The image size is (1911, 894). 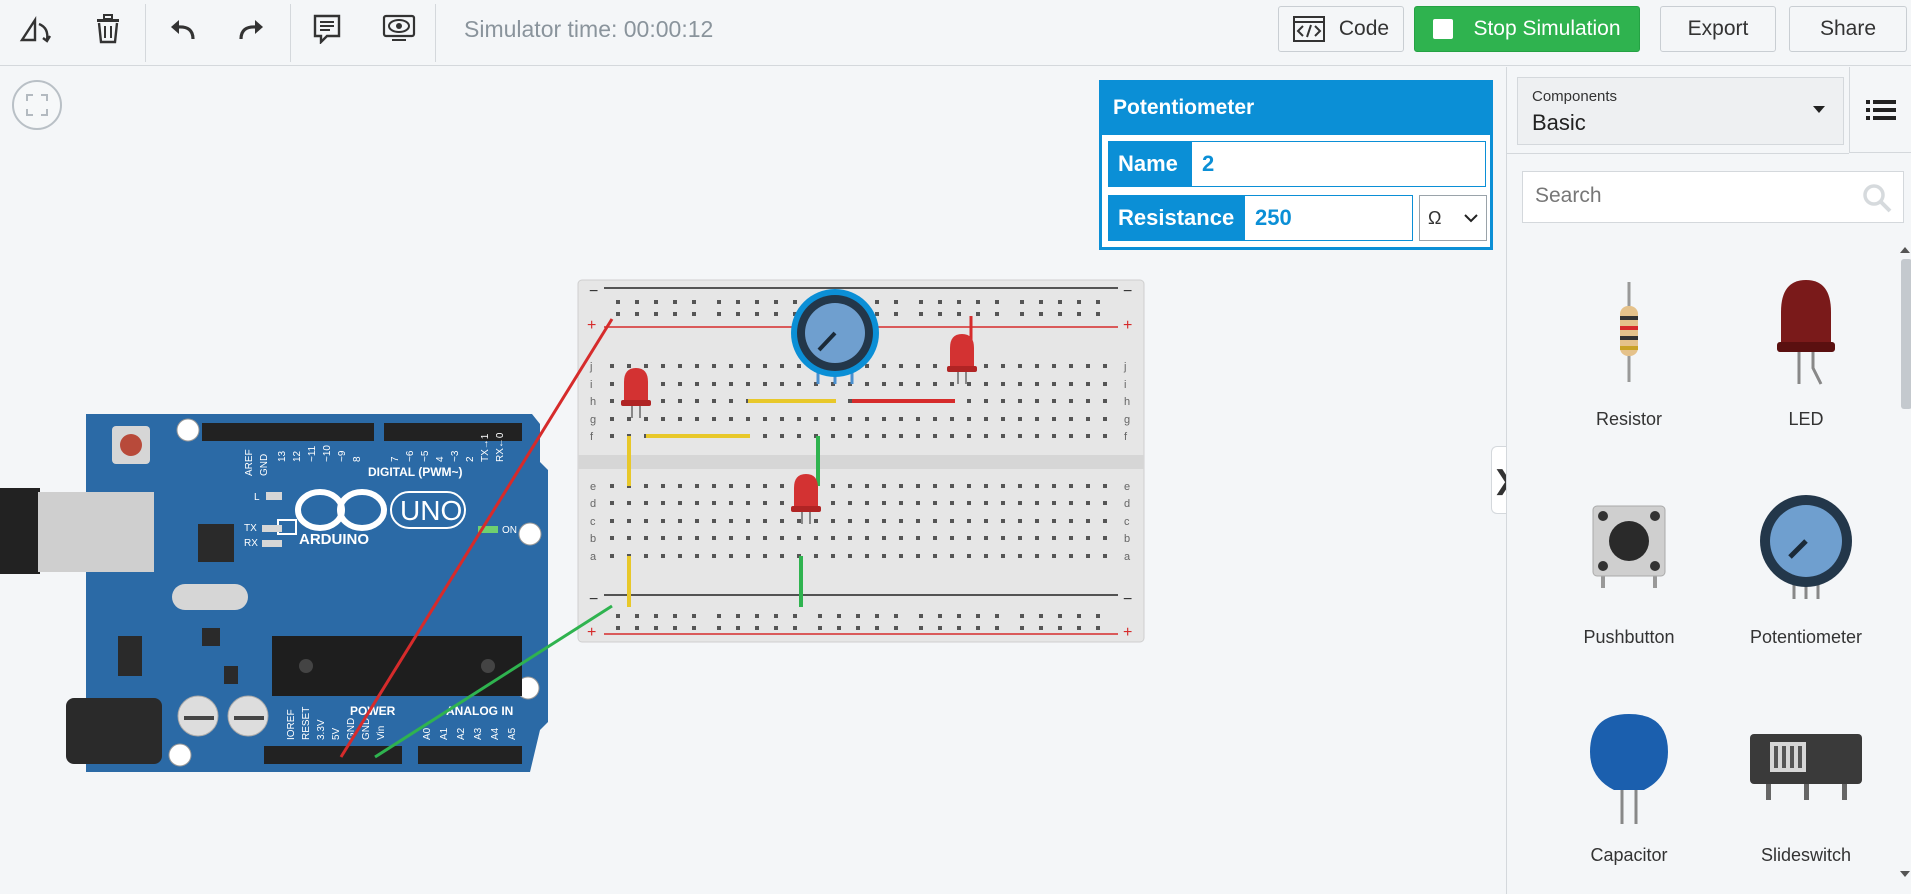 What do you see at coordinates (1629, 580) in the screenshot?
I see `component-pushbutton: Pushbutton` at bounding box center [1629, 580].